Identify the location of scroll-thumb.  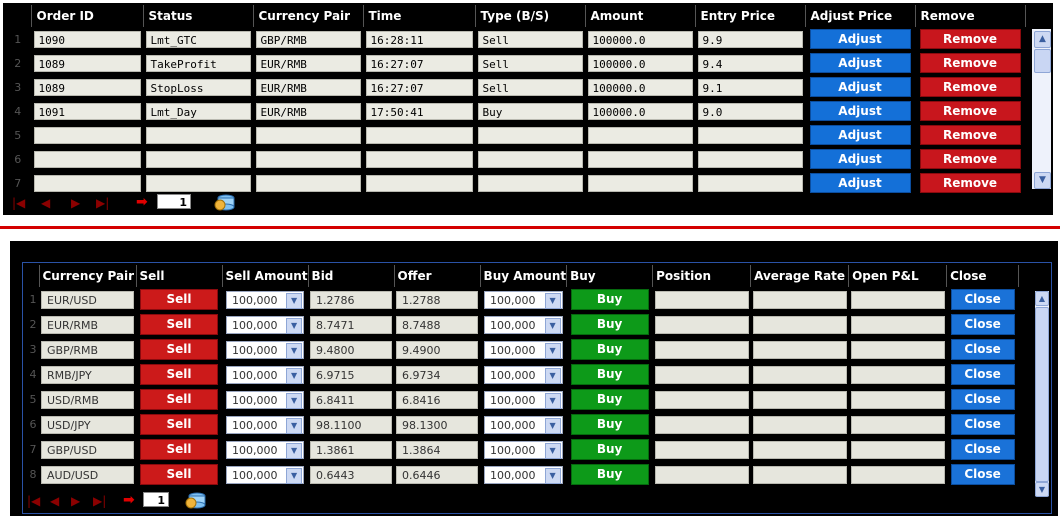
(1042, 394).